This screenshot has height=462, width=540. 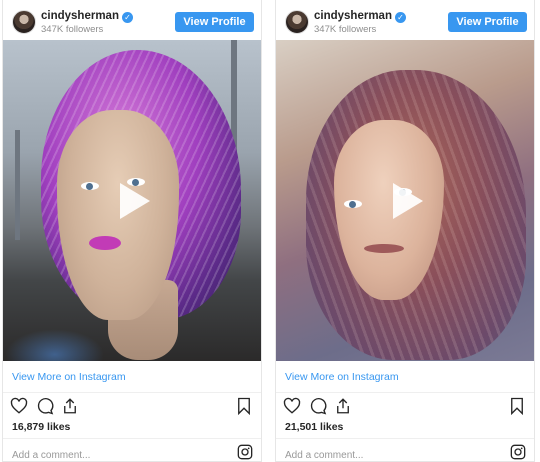 I want to click on portrait-mouth, so click(x=384, y=248).